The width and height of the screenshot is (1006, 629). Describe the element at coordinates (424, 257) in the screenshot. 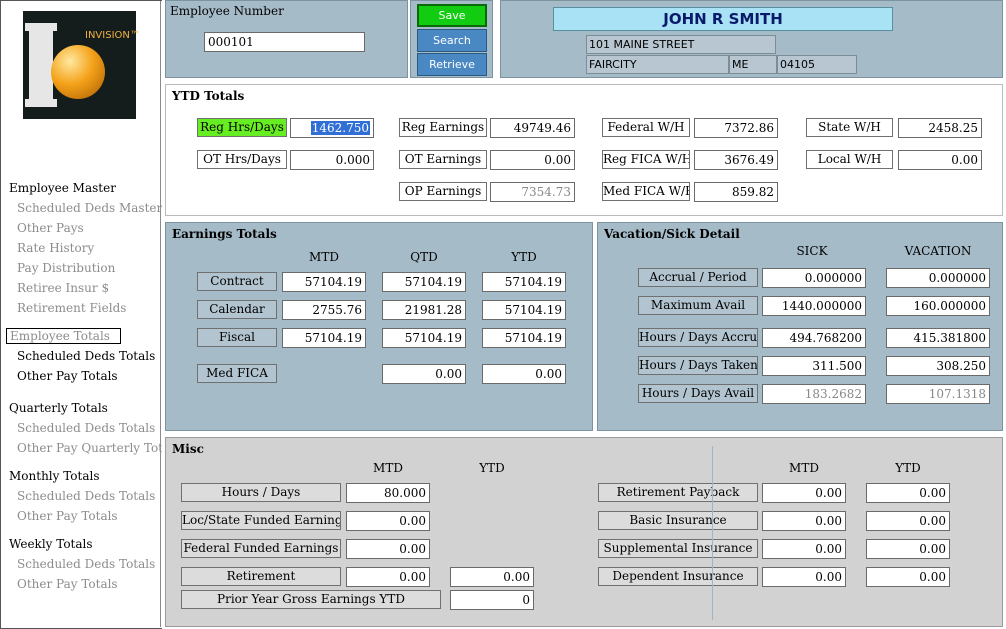

I see `earnings-qtd-header: QTD` at that location.